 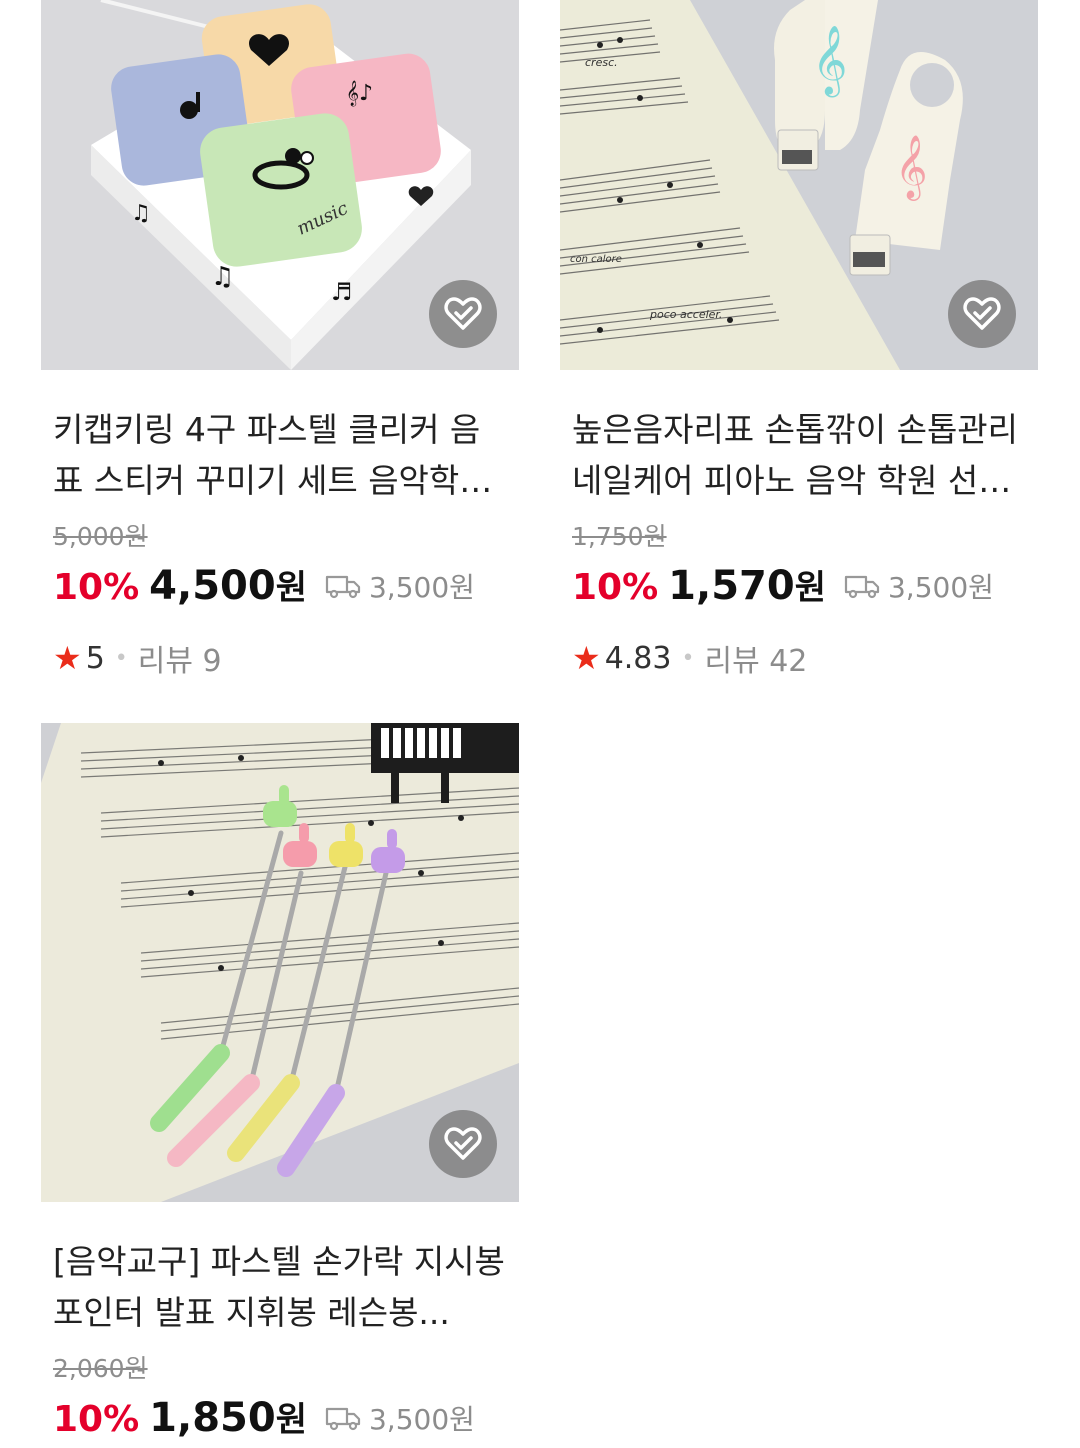 What do you see at coordinates (95, 658) in the screenshot?
I see `rating-value: 5` at bounding box center [95, 658].